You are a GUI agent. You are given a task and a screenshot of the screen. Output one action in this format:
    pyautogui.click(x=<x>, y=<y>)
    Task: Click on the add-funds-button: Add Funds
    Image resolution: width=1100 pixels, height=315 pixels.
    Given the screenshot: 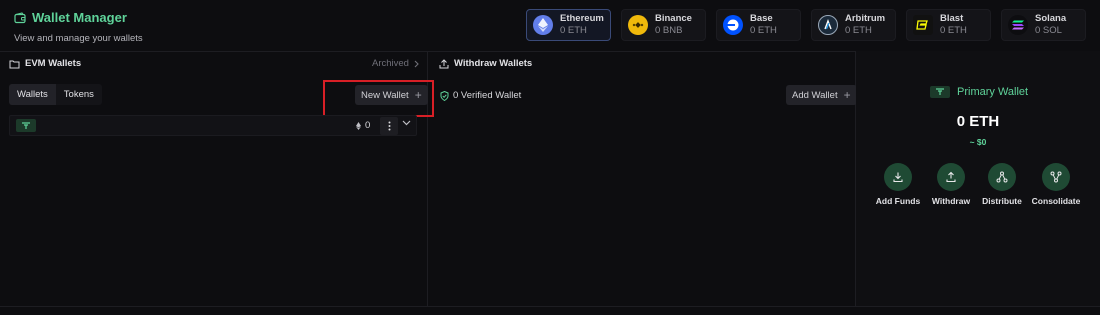 What is the action you would take?
    pyautogui.click(x=898, y=184)
    